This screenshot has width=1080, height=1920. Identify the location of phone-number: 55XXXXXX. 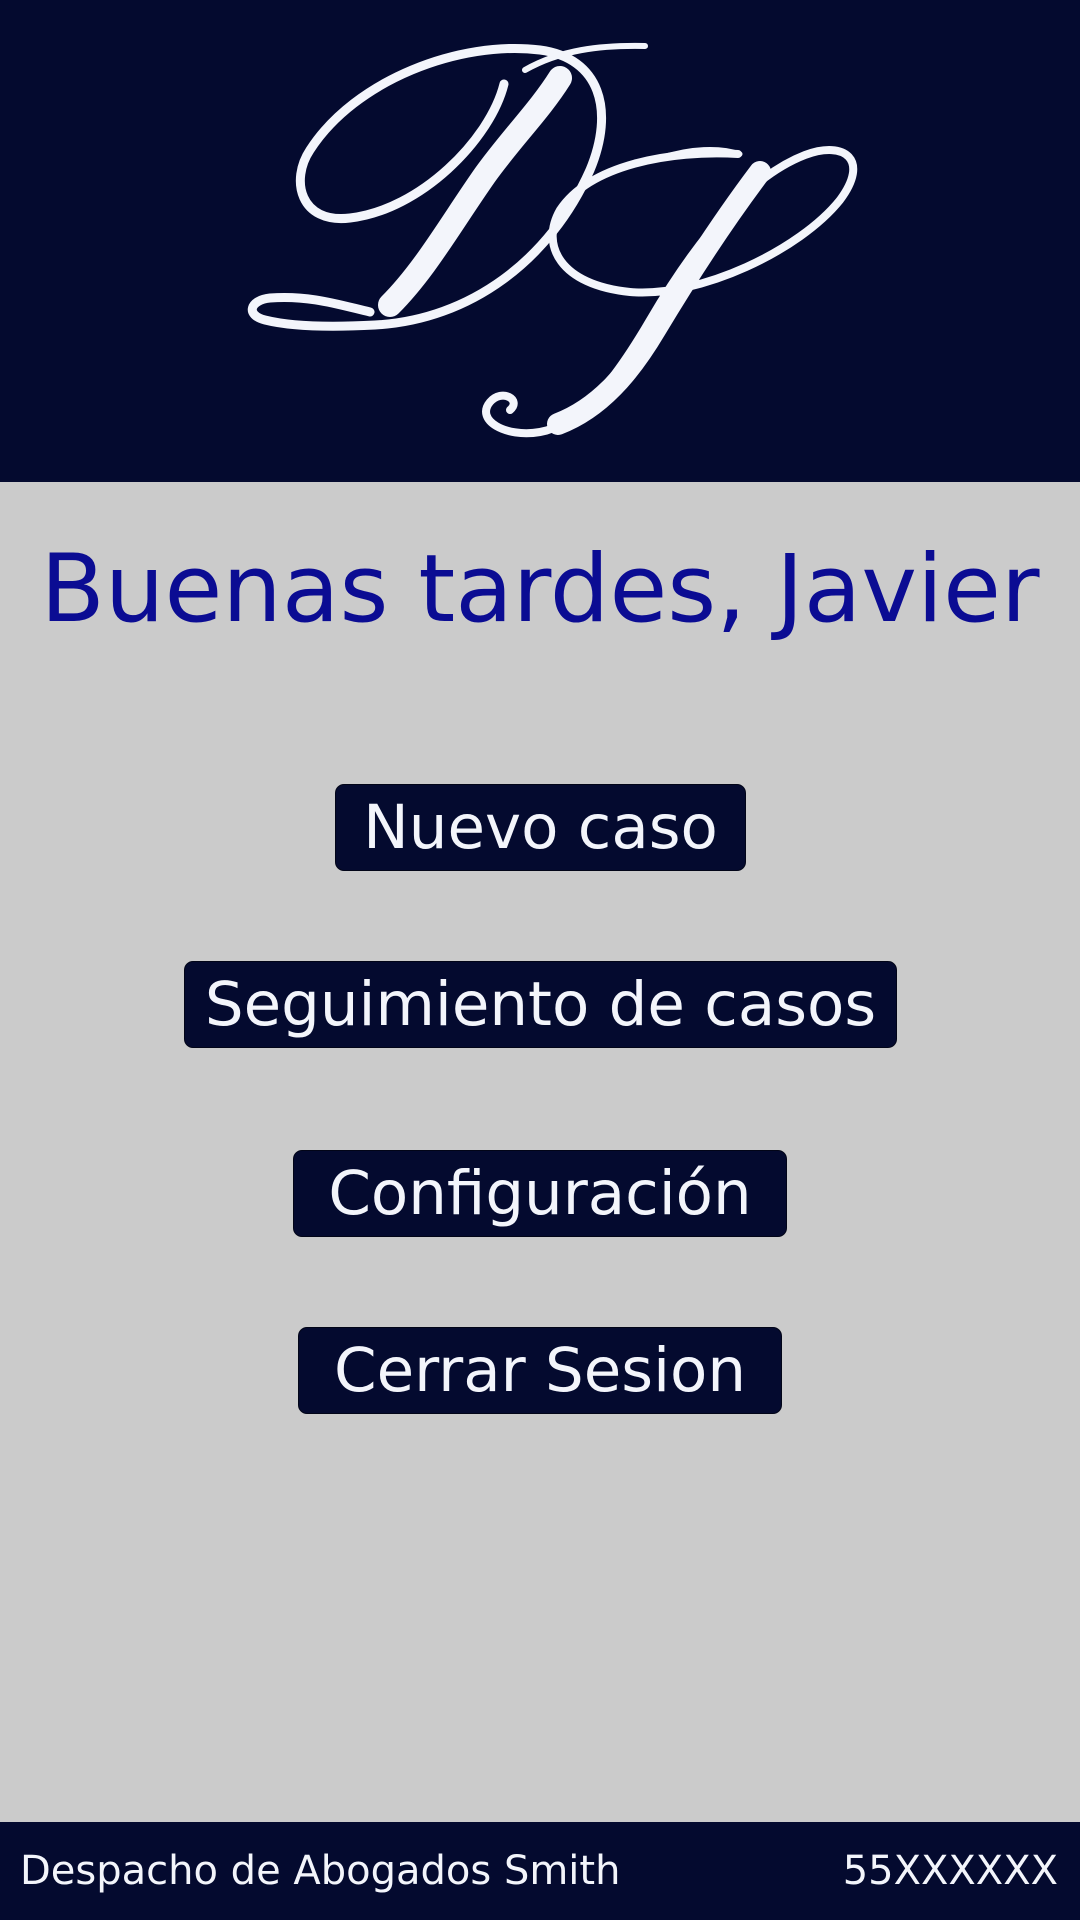
(950, 1871).